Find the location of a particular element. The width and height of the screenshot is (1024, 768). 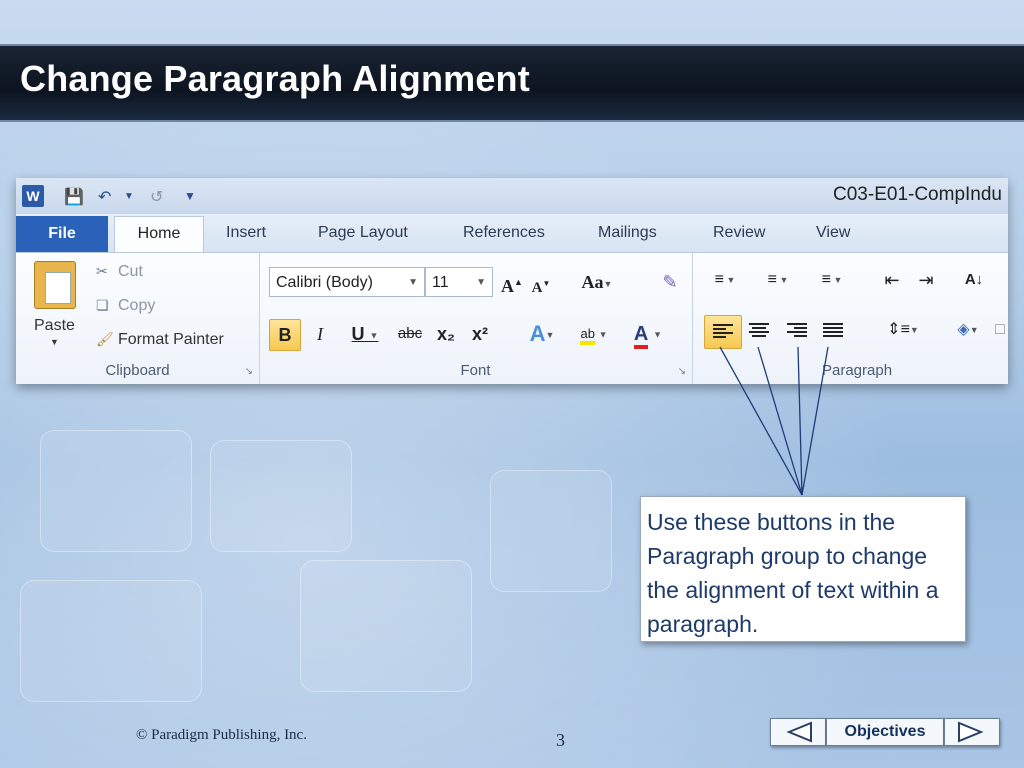

copy-button: ❏ Copy is located at coordinates (125, 306).